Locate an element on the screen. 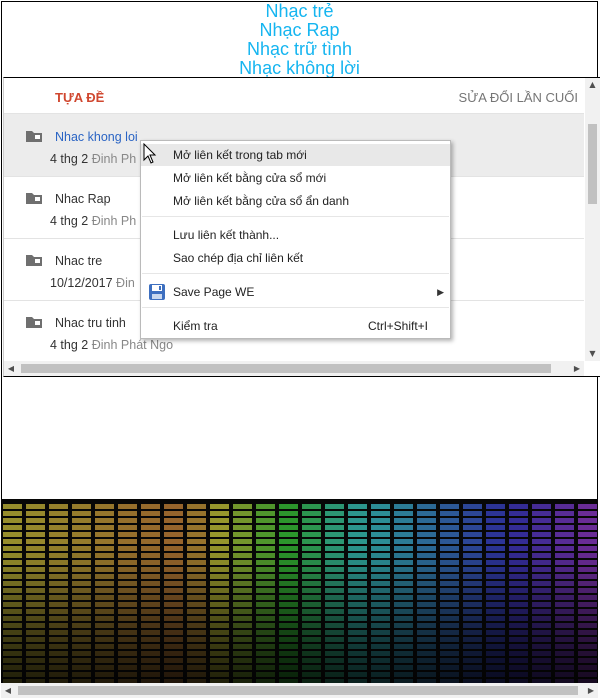 The image size is (601, 700). page-horizontal-scrollbar: ◀ ▶ is located at coordinates (299, 690).